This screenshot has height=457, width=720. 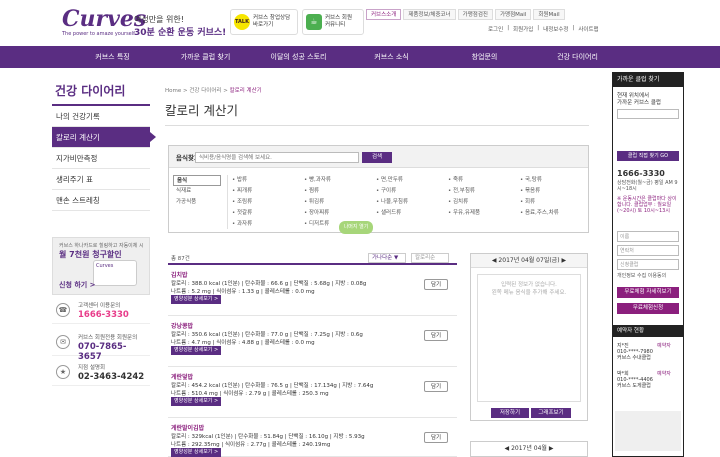 What do you see at coordinates (312, 259) in the screenshot?
I see `results-header: 총 87건 가나다순 ▼ 칼로리순` at bounding box center [312, 259].